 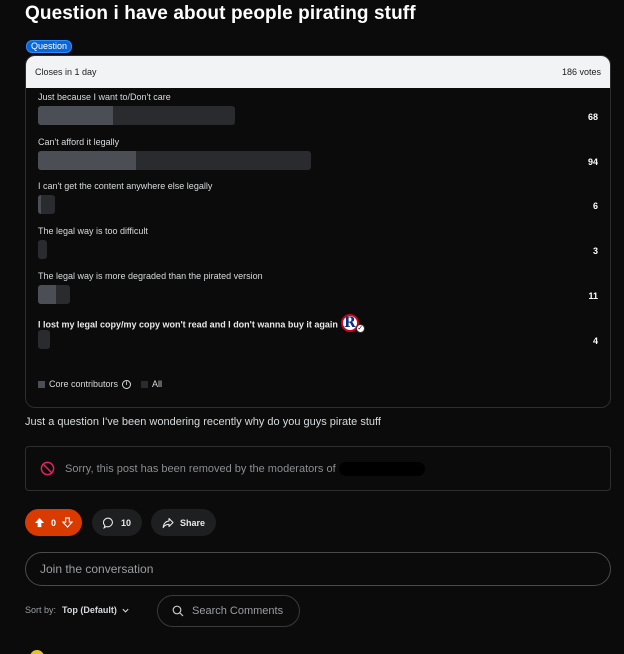 I want to click on check-icon: ✓, so click(x=360, y=328).